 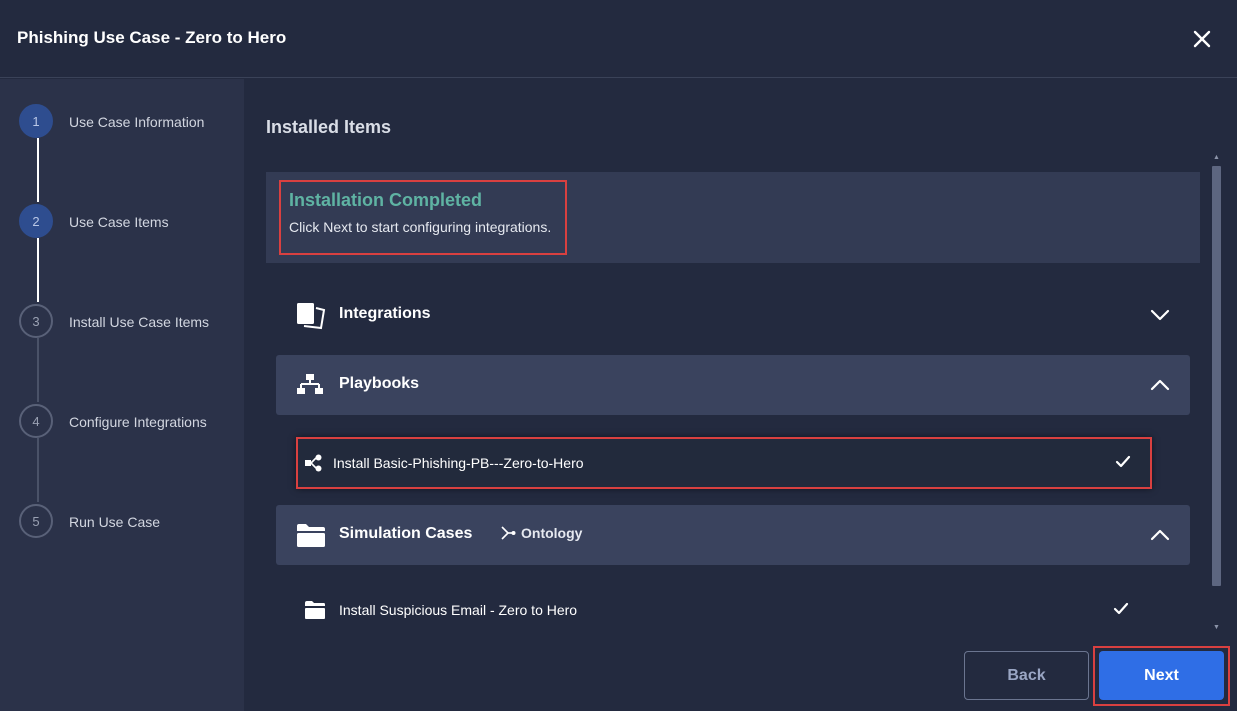 I want to click on ontology-link: Ontology, so click(x=541, y=533).